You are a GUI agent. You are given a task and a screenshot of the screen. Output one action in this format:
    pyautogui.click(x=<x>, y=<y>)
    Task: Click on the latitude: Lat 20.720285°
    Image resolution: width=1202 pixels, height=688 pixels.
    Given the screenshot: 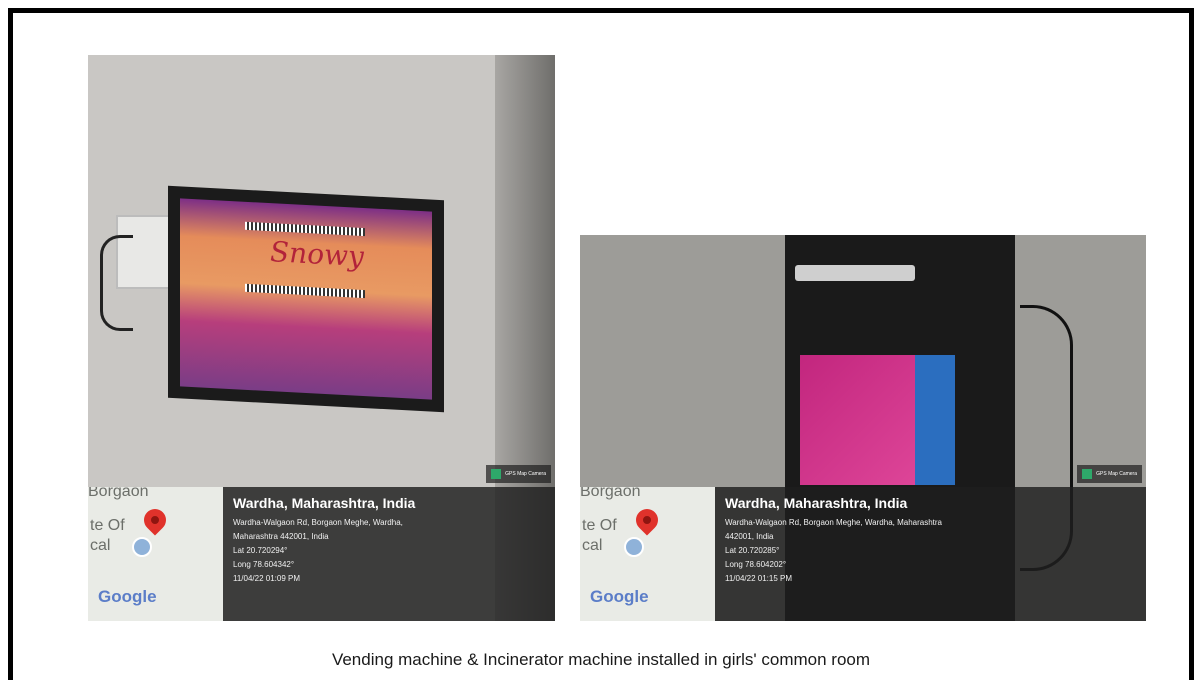 What is the action you would take?
    pyautogui.click(x=752, y=550)
    